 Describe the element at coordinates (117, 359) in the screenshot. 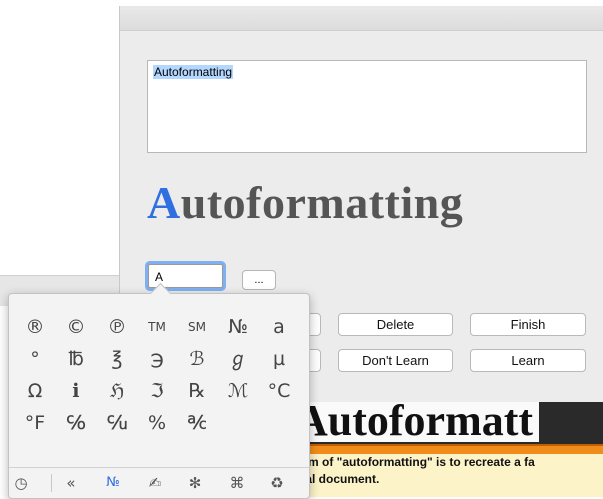

I see `symbol-key: ℥` at that location.